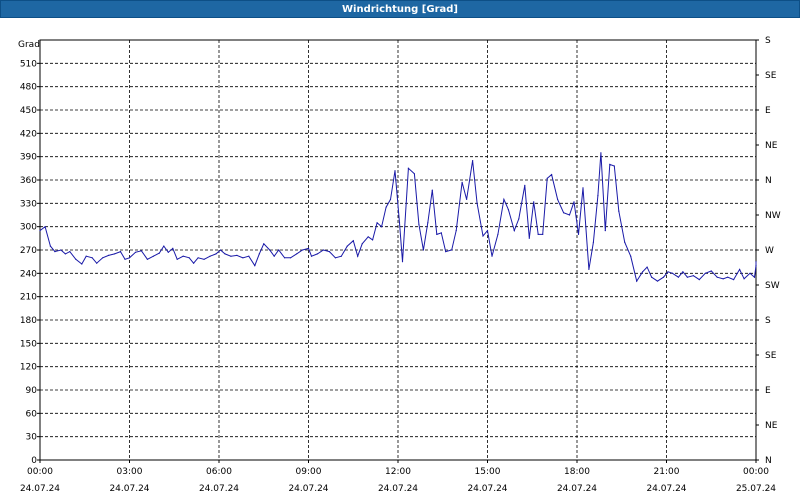 Image resolution: width=800 pixels, height=500 pixels. I want to click on y-tick-label: 150, so click(28, 344).